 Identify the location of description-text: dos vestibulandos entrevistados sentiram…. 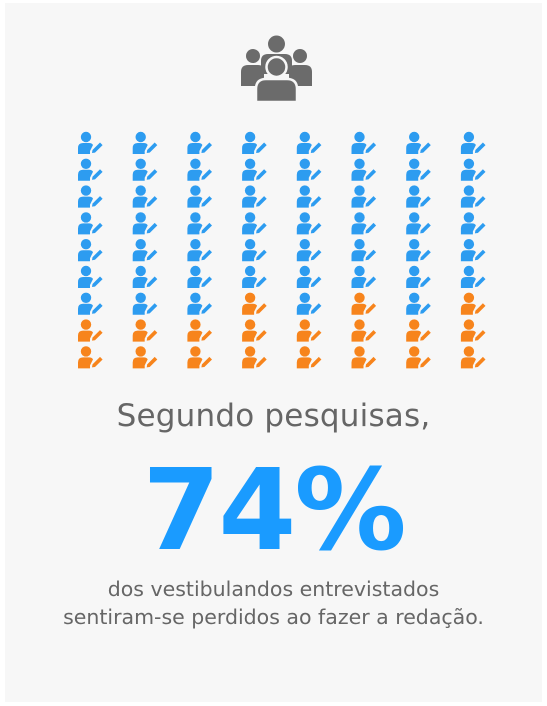
(273, 603).